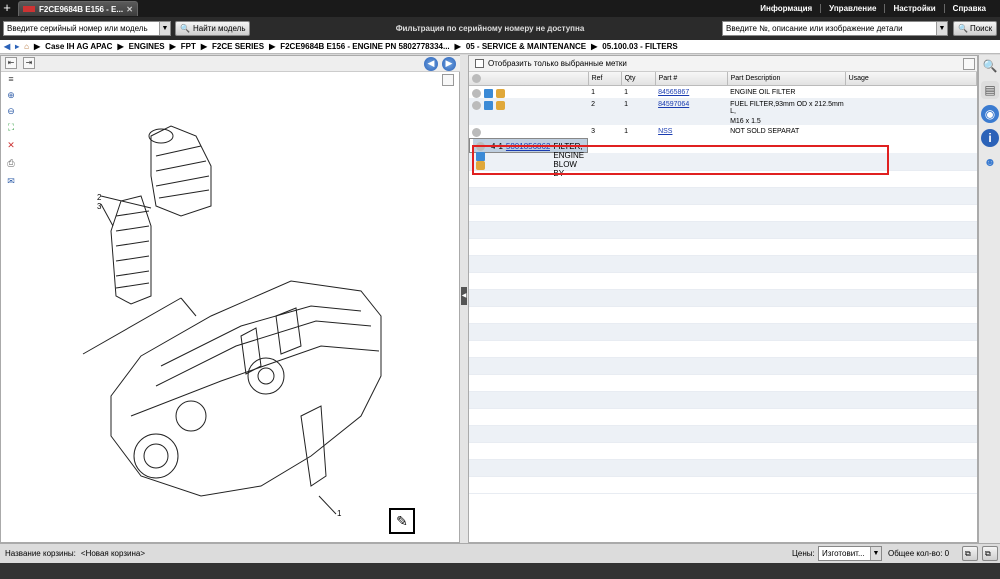  What do you see at coordinates (850, 553) in the screenshot?
I see `prices-select: Изготовит... ▼` at bounding box center [850, 553].